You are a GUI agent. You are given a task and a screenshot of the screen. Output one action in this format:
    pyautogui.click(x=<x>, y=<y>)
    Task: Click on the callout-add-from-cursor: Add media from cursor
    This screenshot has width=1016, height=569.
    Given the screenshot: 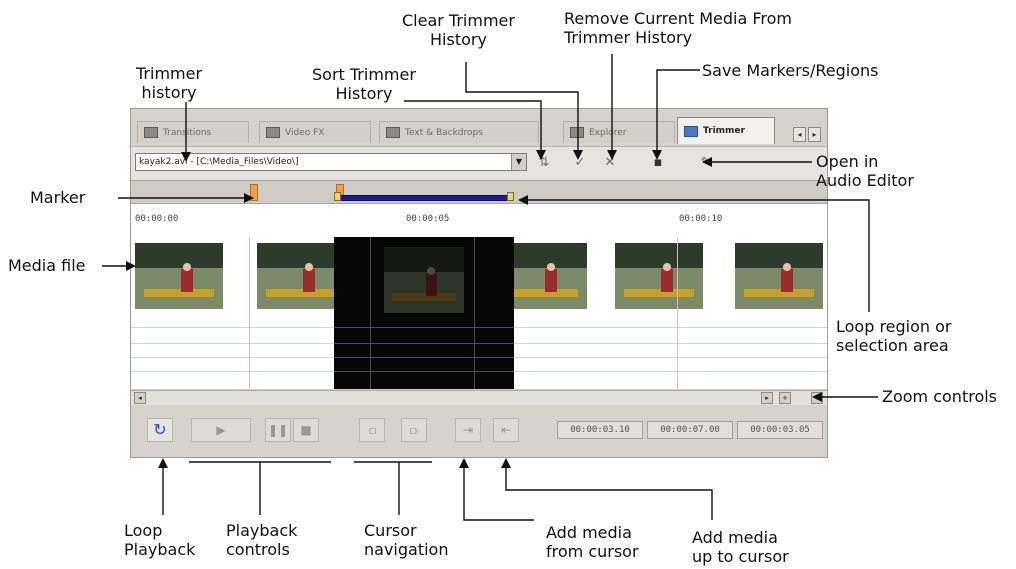 What is the action you would take?
    pyautogui.click(x=592, y=542)
    